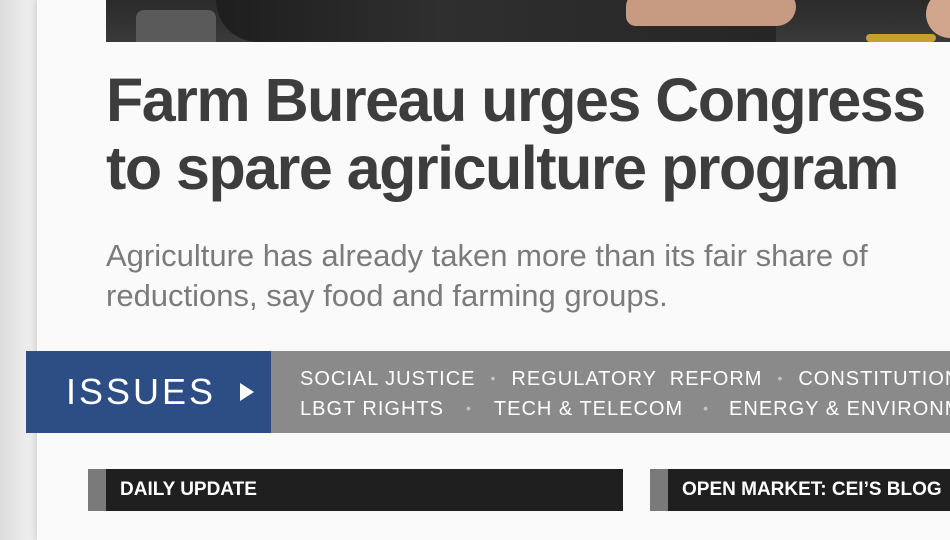 The width and height of the screenshot is (950, 540). Describe the element at coordinates (387, 295) in the screenshot. I see `subhead-line-2: reductions, say food and farming groups.` at that location.